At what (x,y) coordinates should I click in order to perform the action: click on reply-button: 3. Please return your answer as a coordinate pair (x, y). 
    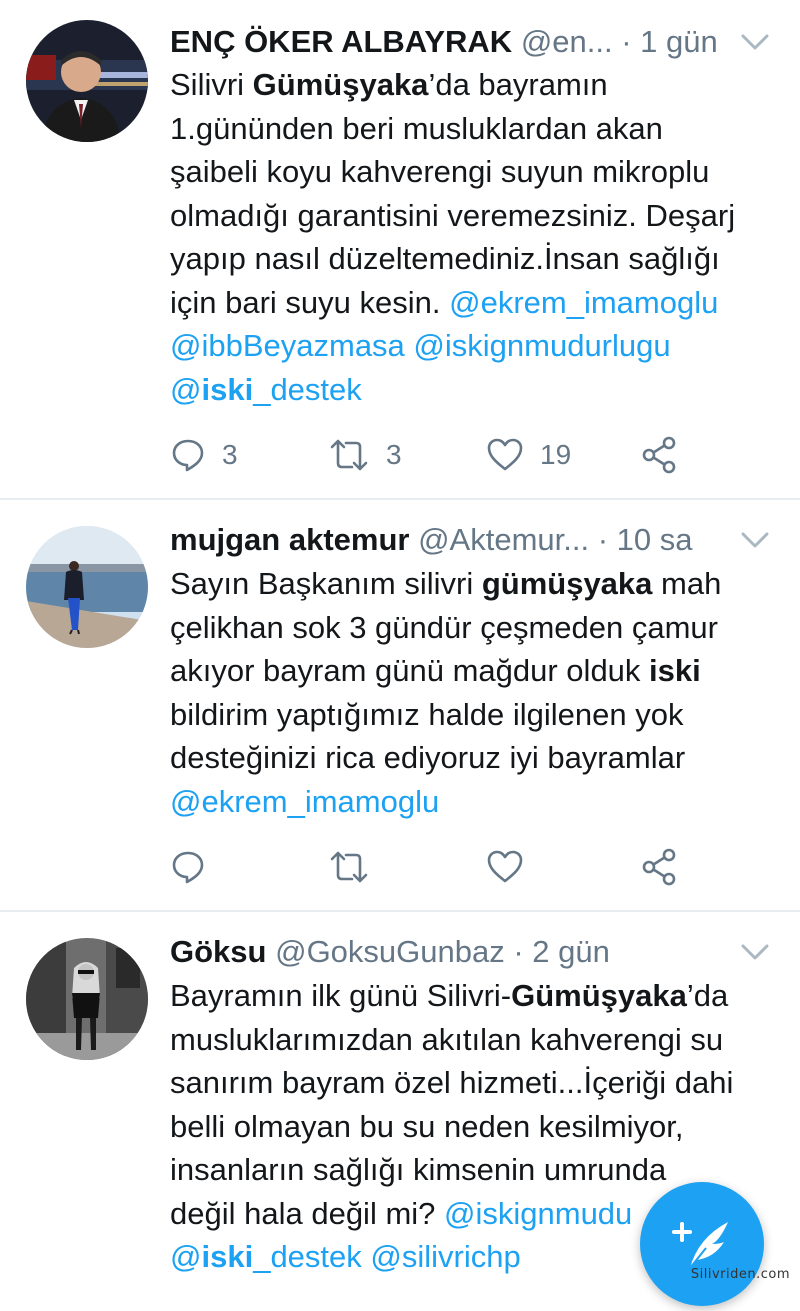
    Looking at the image, I should click on (204, 455).